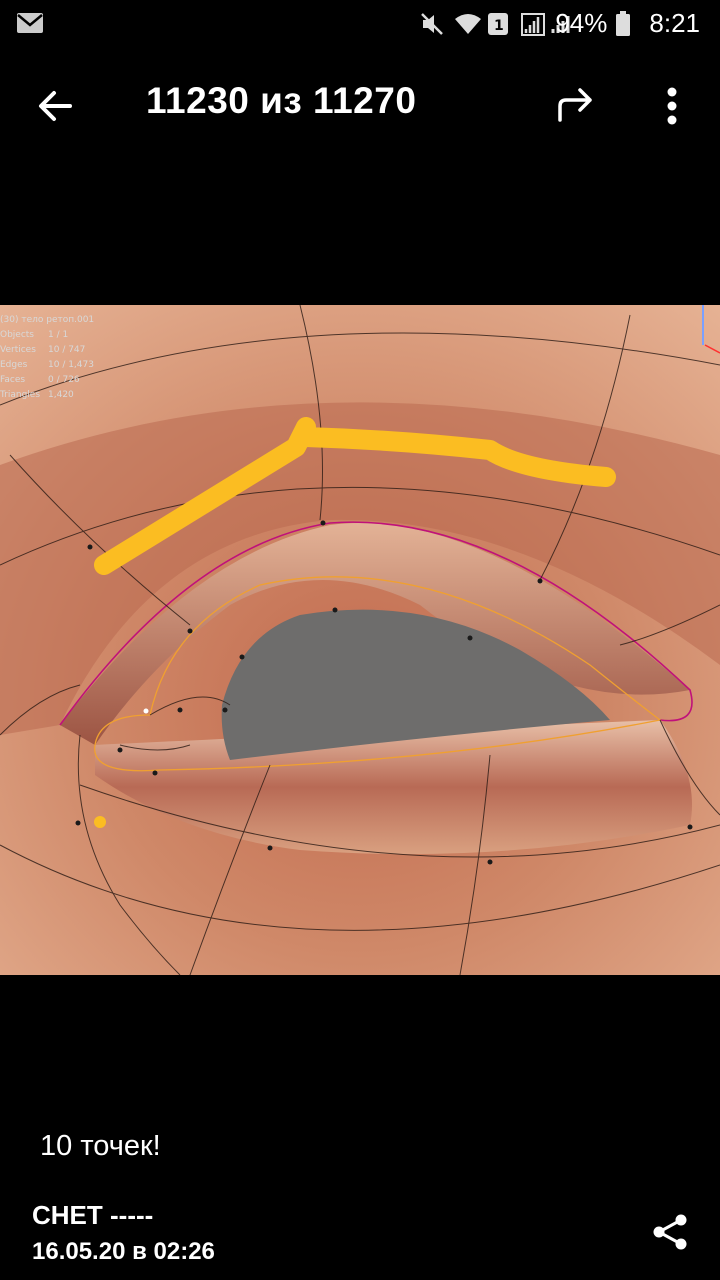 The width and height of the screenshot is (720, 1280). What do you see at coordinates (14, 365) in the screenshot?
I see `stat-label: Edges` at bounding box center [14, 365].